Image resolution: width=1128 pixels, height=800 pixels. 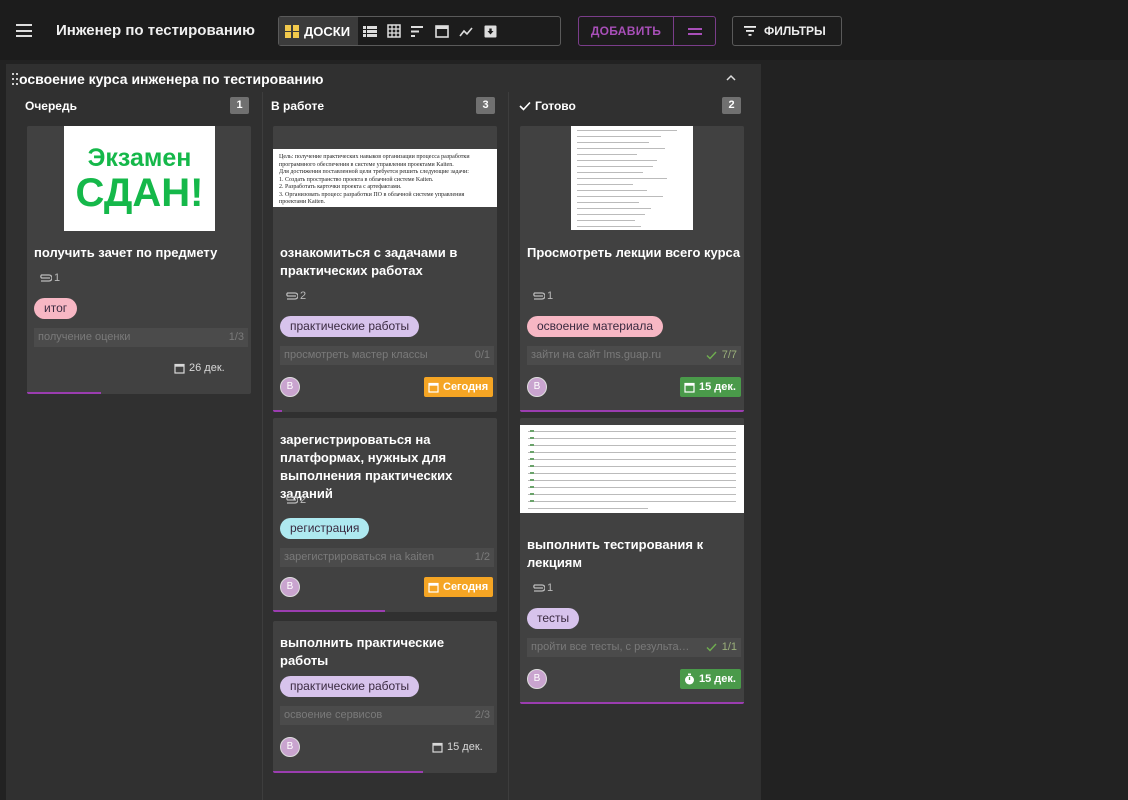 What do you see at coordinates (387, 557) in the screenshot?
I see `checklist: зарегистрироваться на kaiten 1/2` at bounding box center [387, 557].